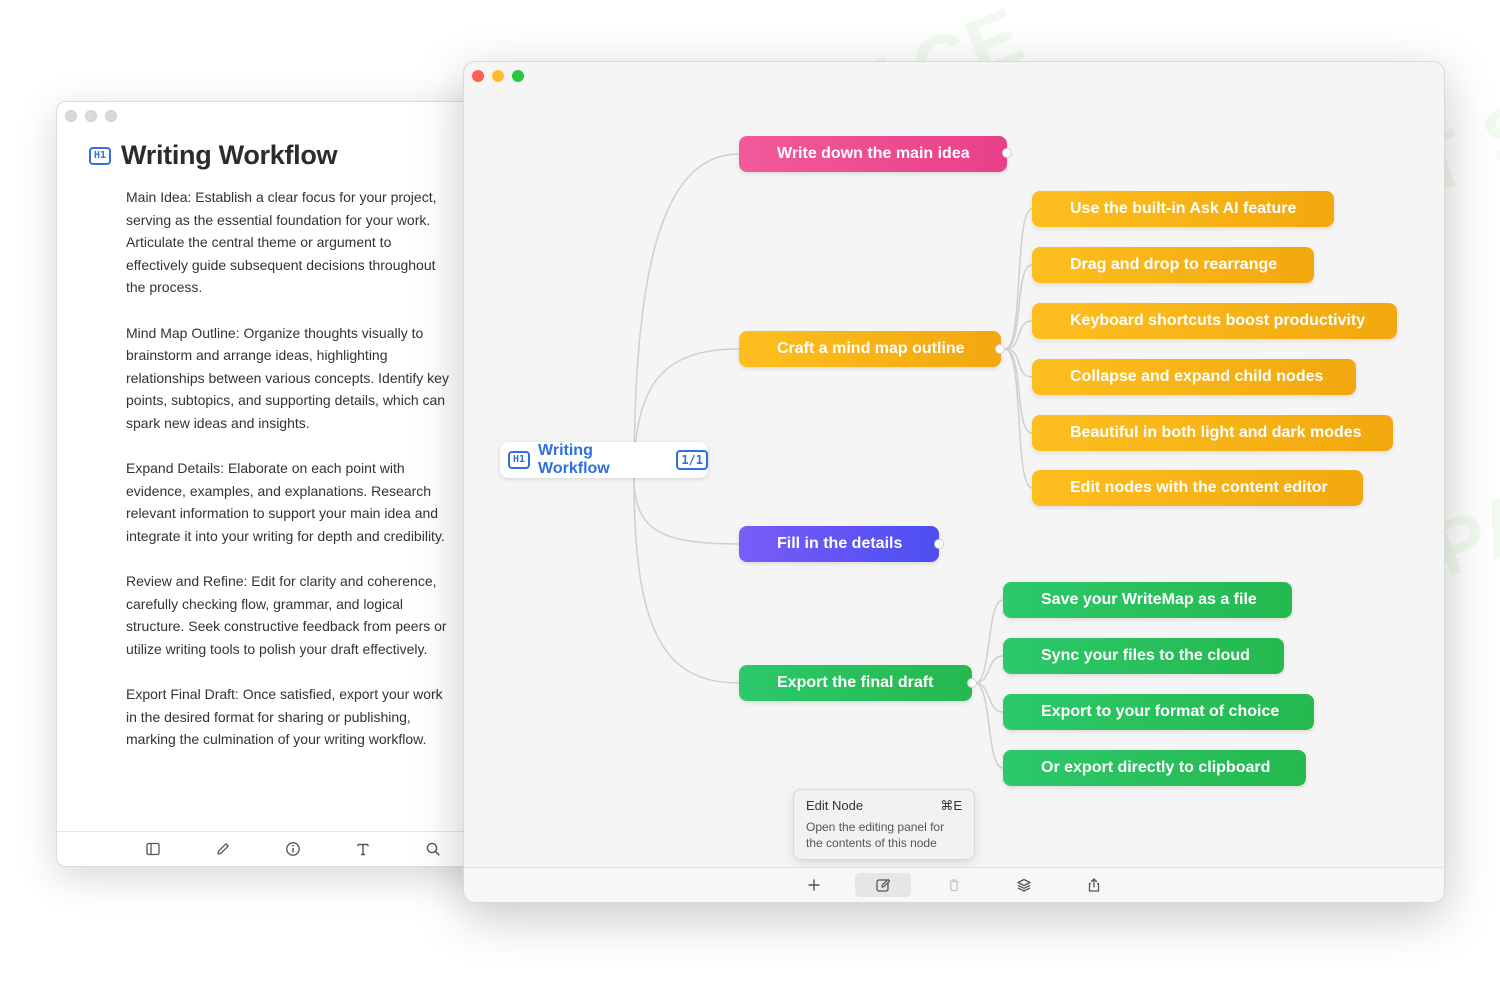  What do you see at coordinates (951, 805) in the screenshot?
I see `tooltip-shortcut: ⌘E` at bounding box center [951, 805].